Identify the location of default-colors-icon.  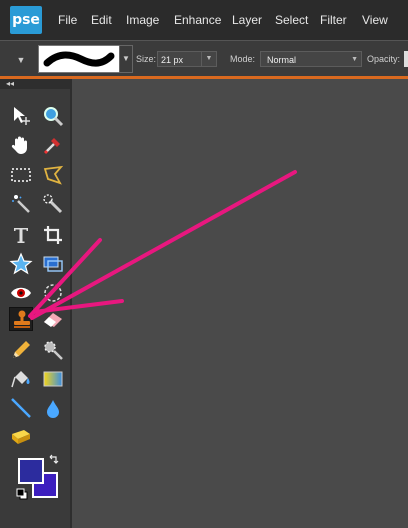
(22, 494).